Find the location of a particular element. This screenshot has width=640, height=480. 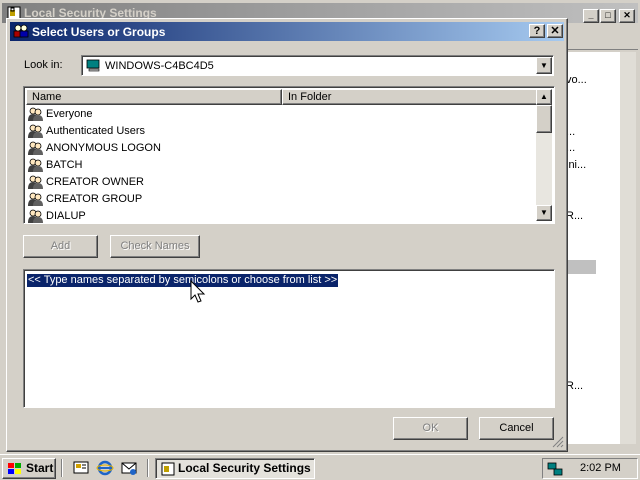

system-tray: 2:02 PM is located at coordinates (590, 468).